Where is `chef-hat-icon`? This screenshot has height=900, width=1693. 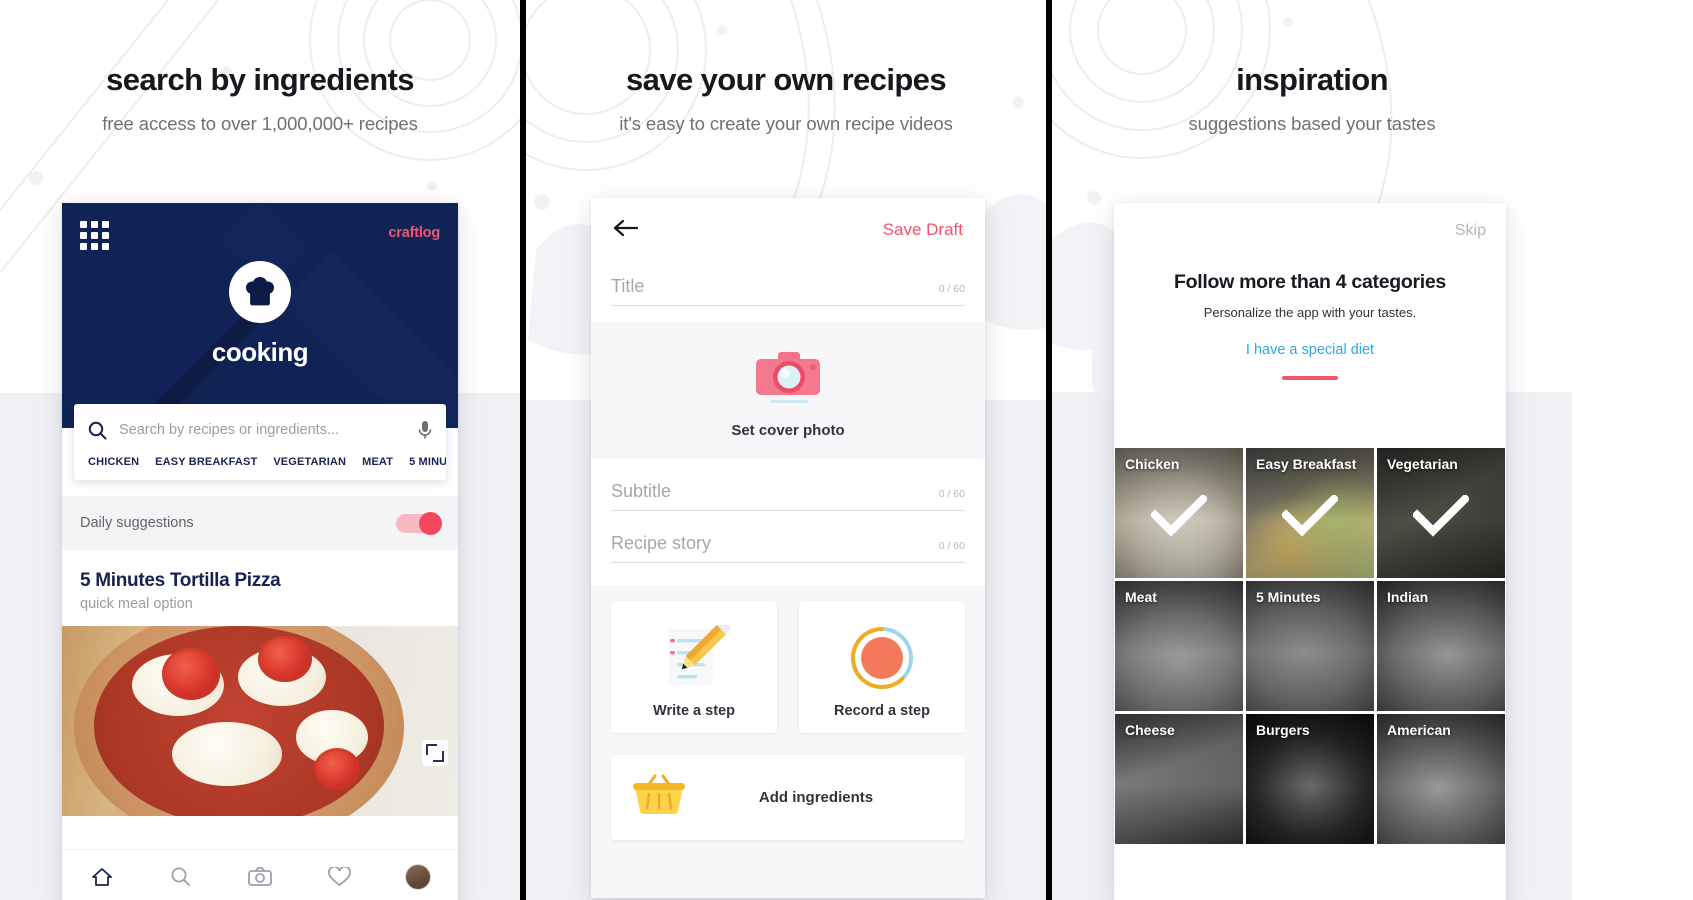
chef-hat-icon is located at coordinates (260, 292).